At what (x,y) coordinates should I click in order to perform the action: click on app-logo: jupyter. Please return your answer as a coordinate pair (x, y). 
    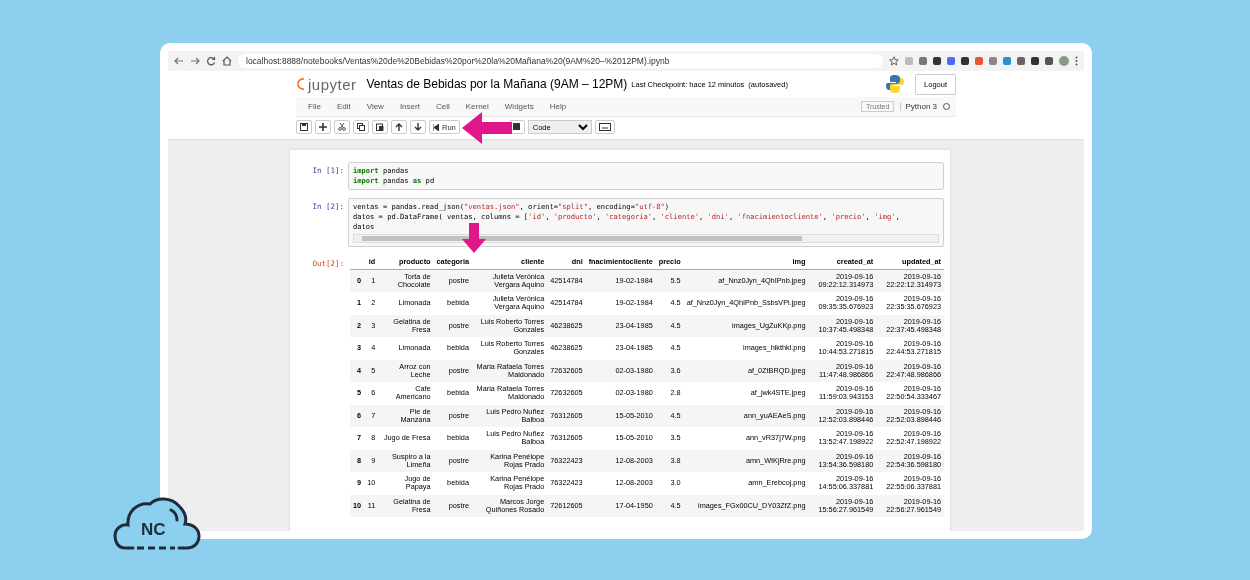
    Looking at the image, I should click on (332, 84).